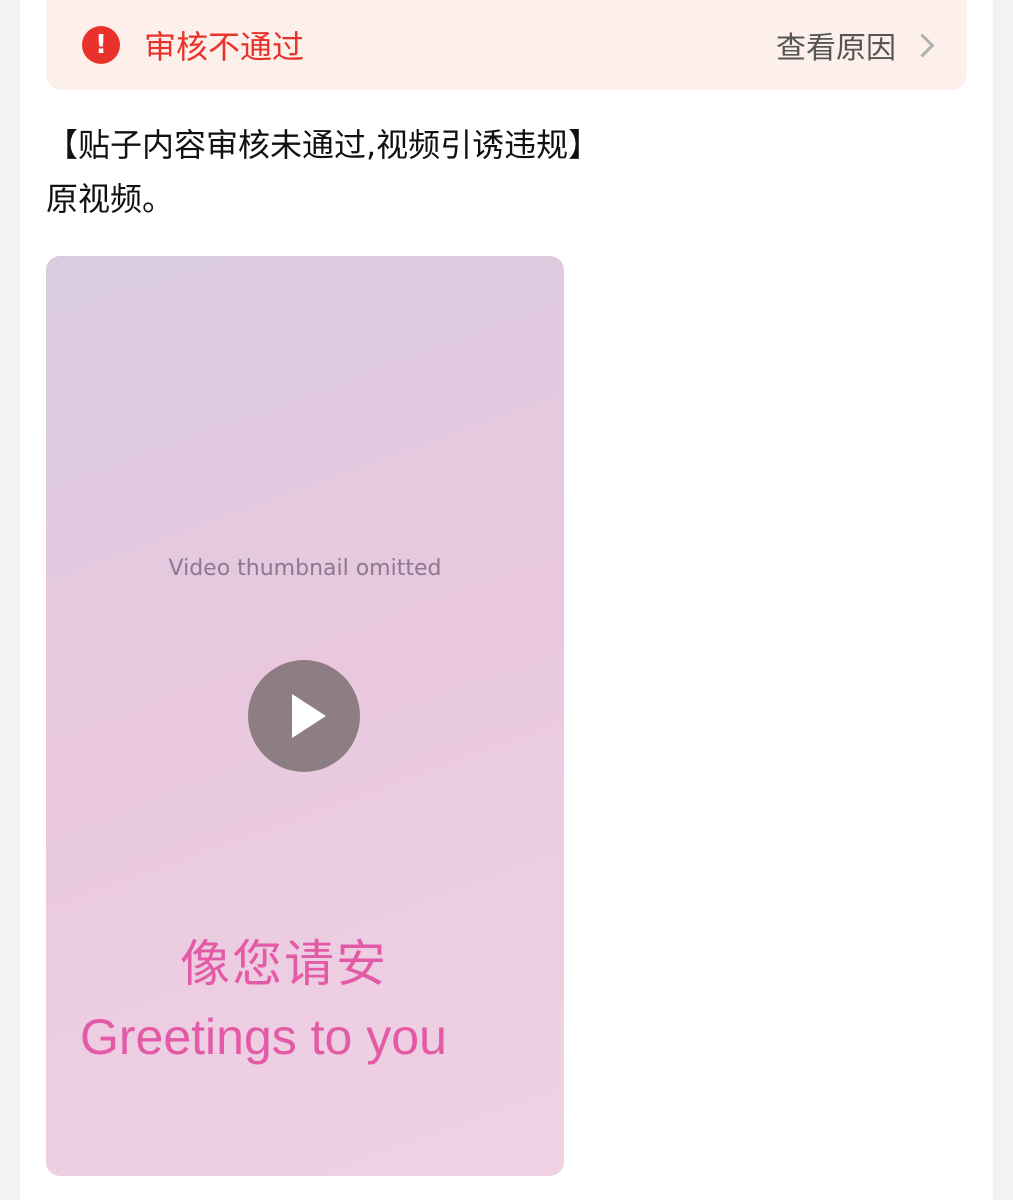 This screenshot has height=1200, width=1013. What do you see at coordinates (506, 45) in the screenshot?
I see `review-status-banner: ! 审核不通过 查看原因` at bounding box center [506, 45].